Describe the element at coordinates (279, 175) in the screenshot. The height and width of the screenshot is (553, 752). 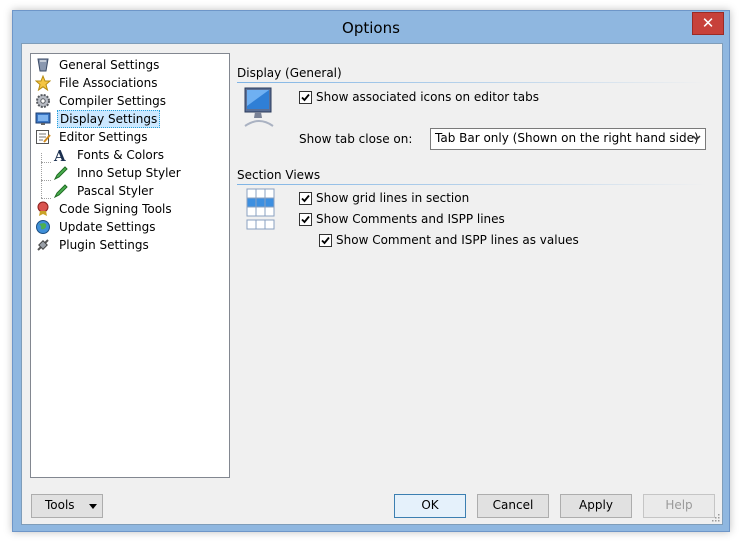
I see `section-views-title: Section Views` at that location.